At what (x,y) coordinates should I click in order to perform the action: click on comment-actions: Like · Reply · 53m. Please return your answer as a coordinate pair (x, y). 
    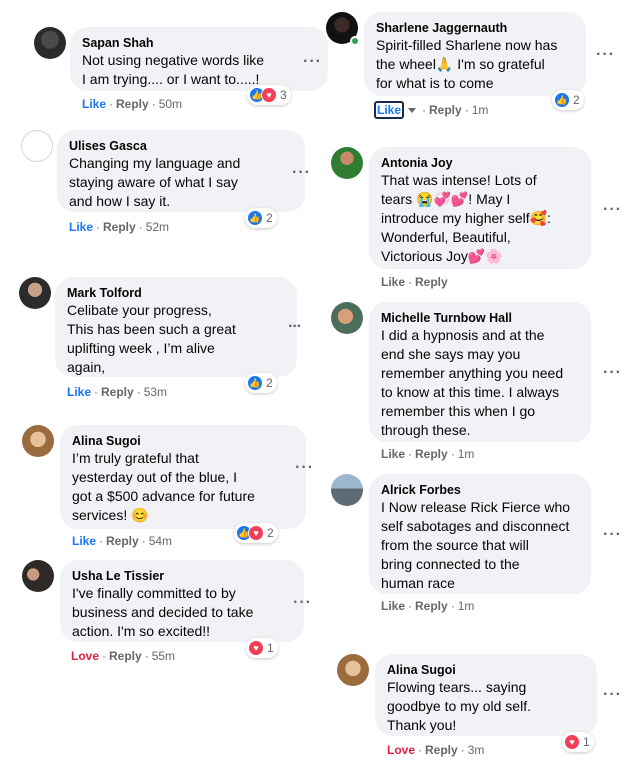
    Looking at the image, I should click on (117, 392).